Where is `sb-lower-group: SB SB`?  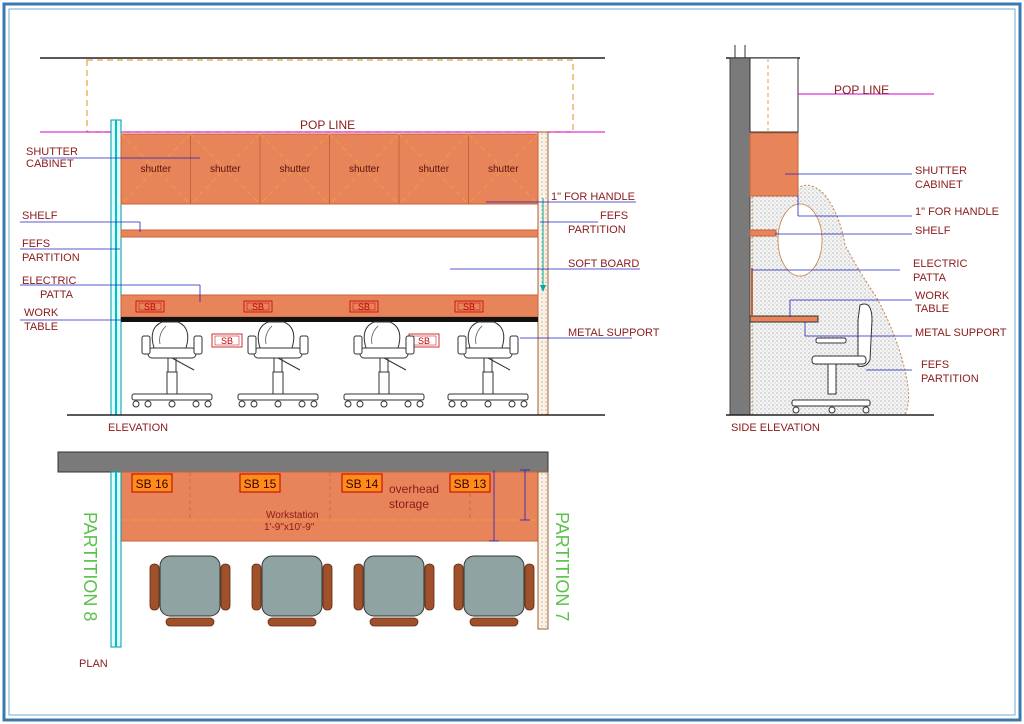 sb-lower-group: SB SB is located at coordinates (325, 340).